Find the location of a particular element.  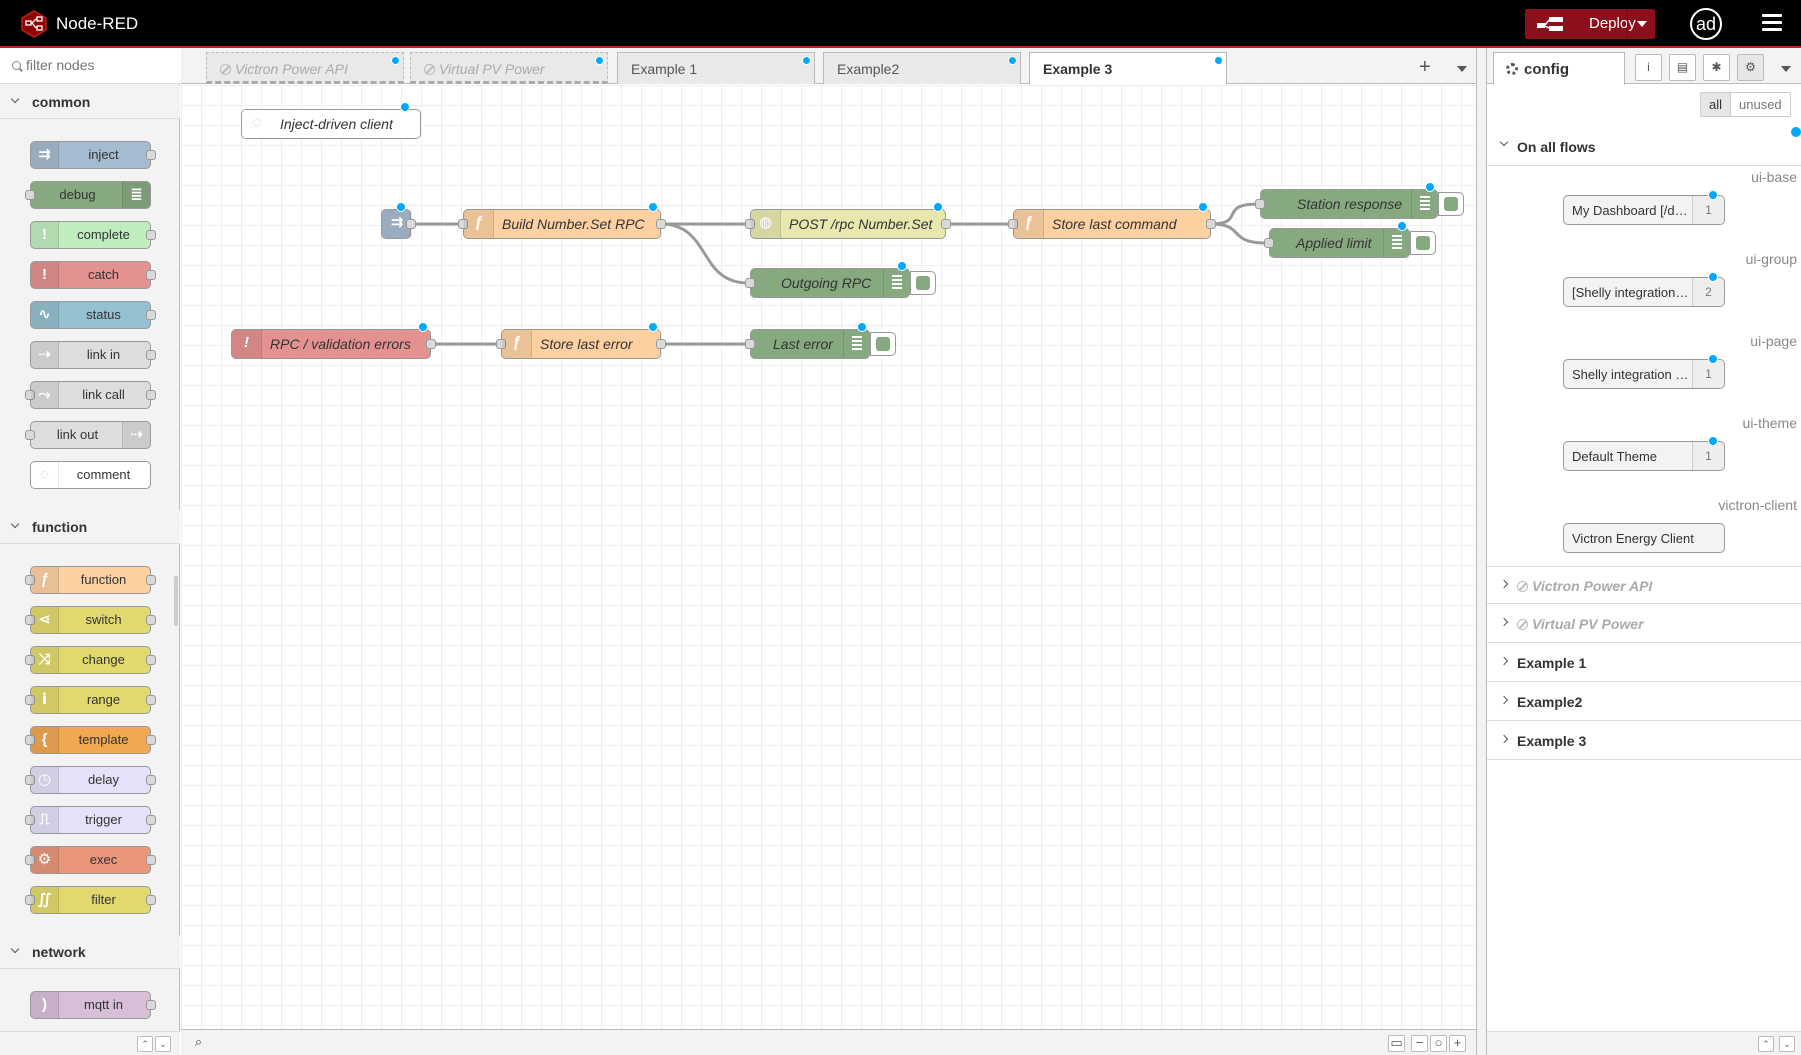

function-icon: ƒ is located at coordinates (517, 344).